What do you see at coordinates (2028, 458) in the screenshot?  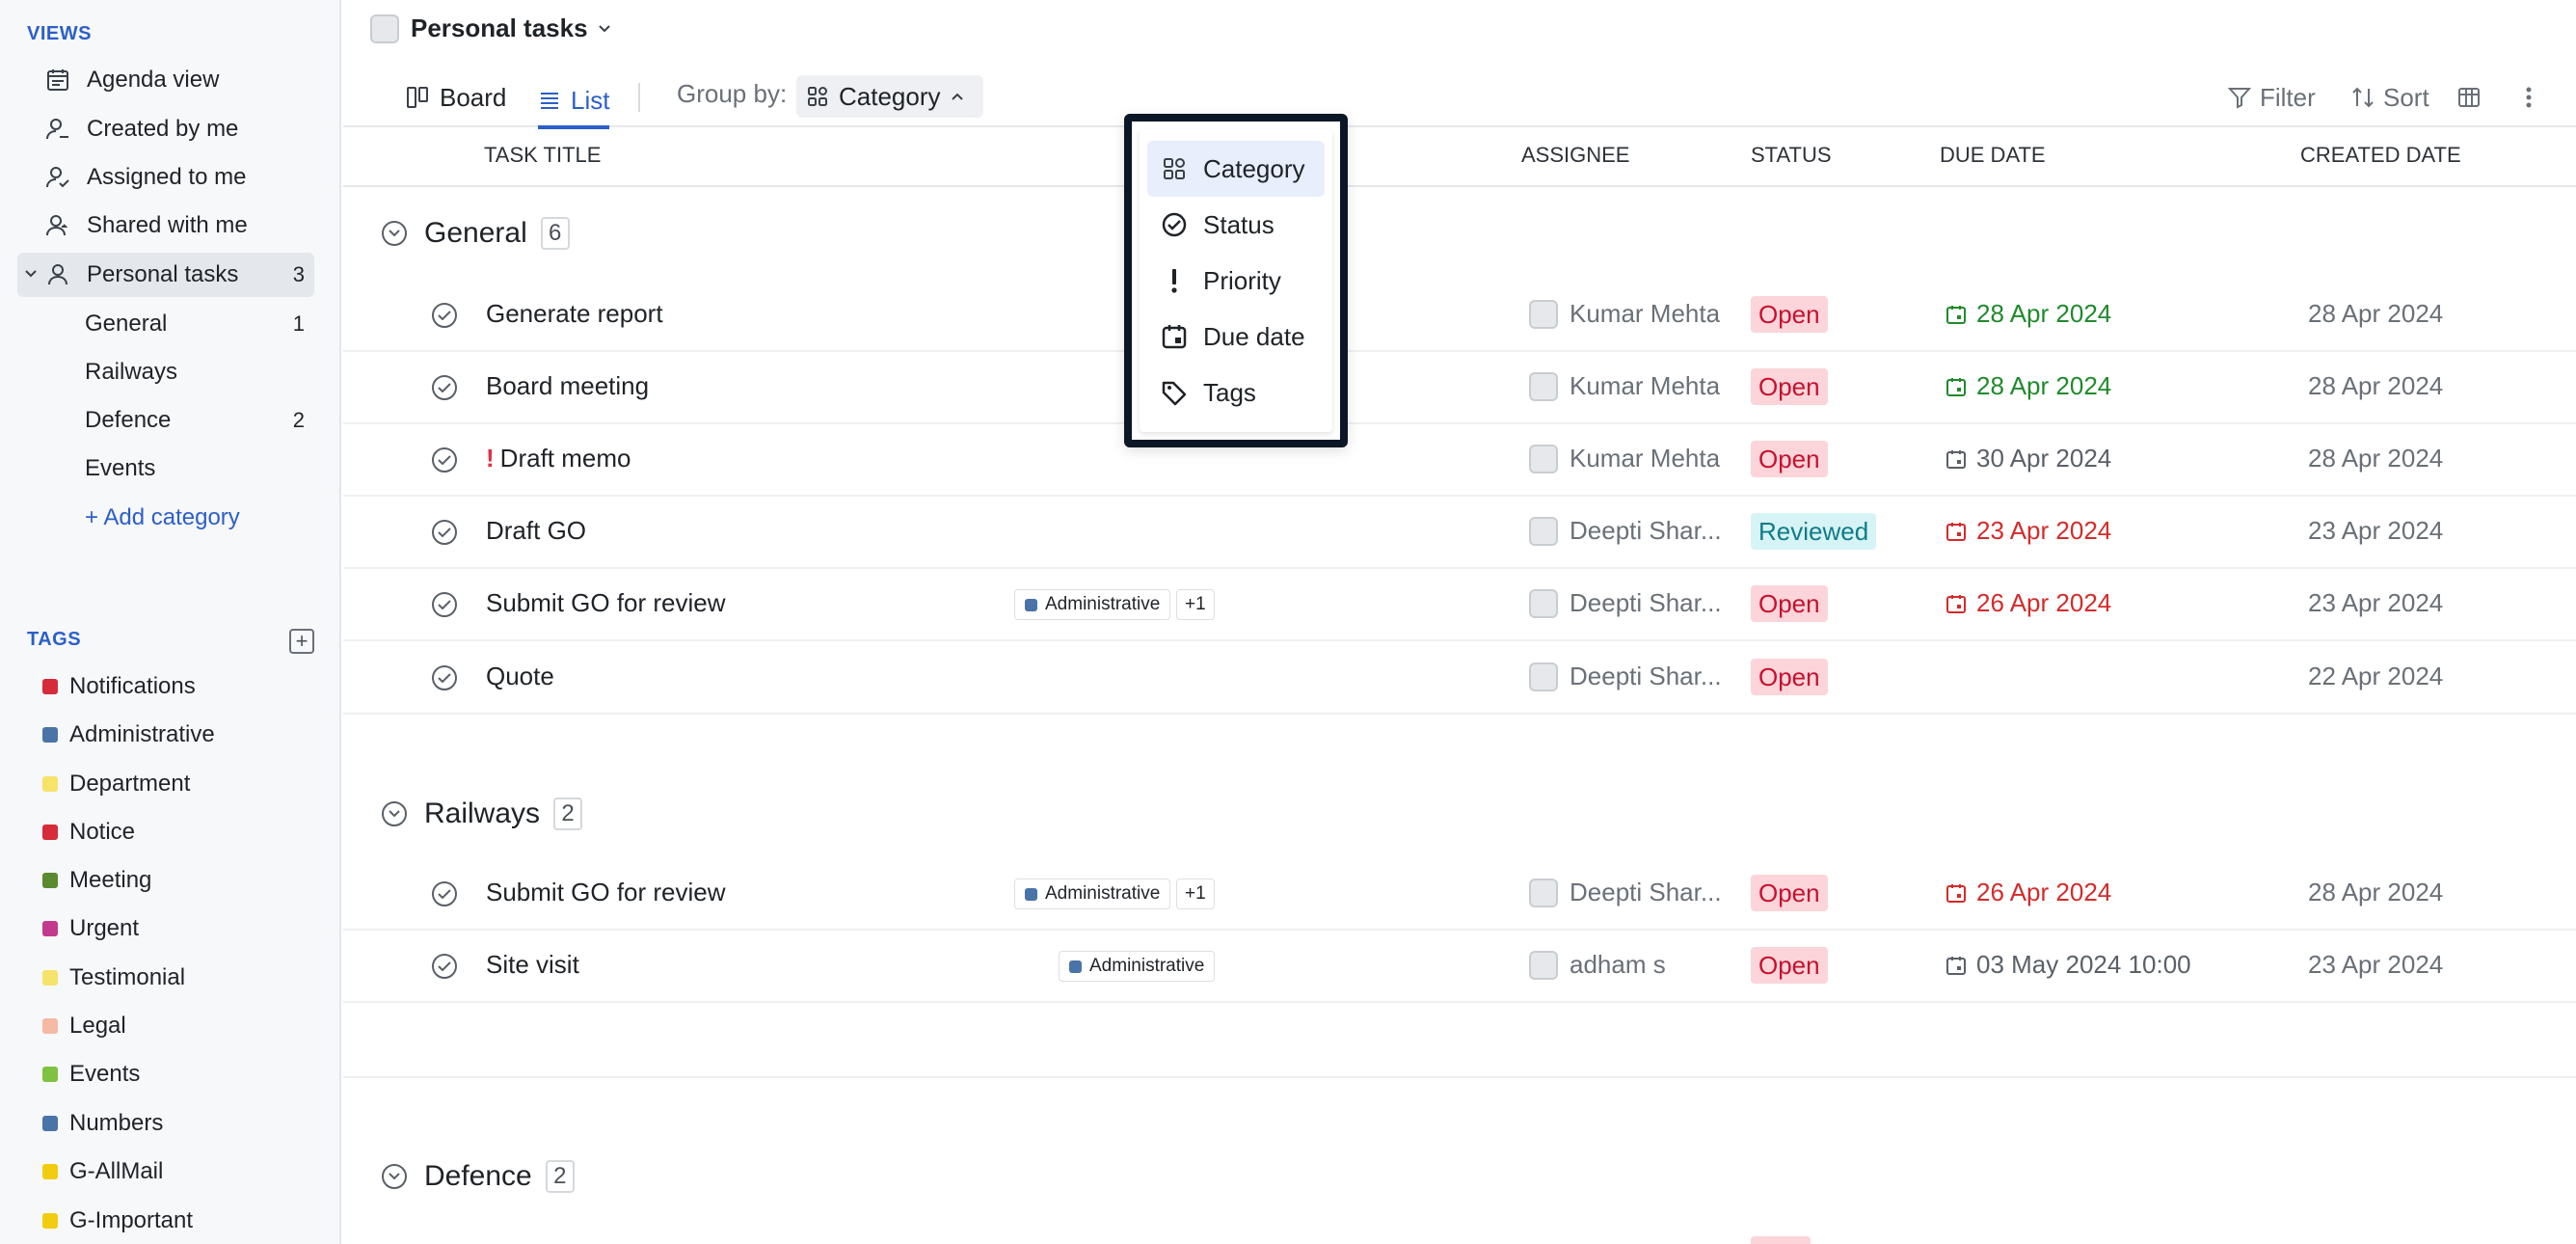 I see `task-due-date: 30 Apr 2024` at bounding box center [2028, 458].